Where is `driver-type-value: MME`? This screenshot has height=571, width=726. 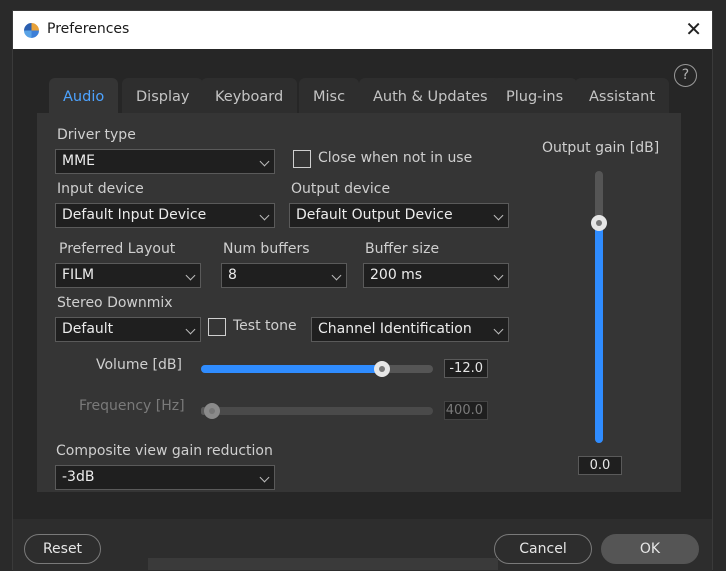 driver-type-value: MME is located at coordinates (79, 161).